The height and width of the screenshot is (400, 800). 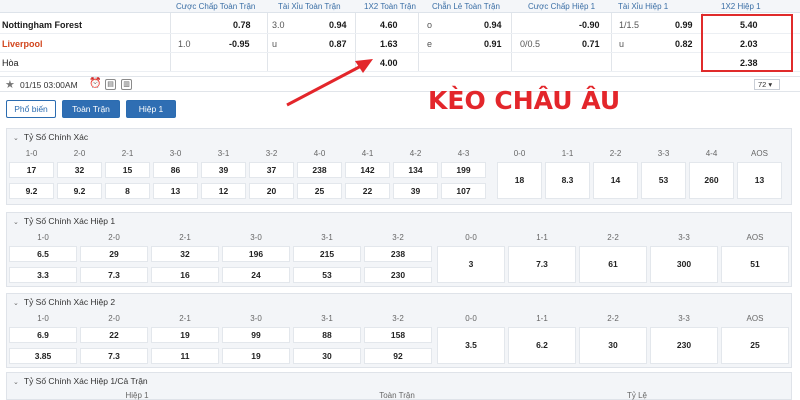 I want to click on odds-cell: 29, so click(x=114, y=254).